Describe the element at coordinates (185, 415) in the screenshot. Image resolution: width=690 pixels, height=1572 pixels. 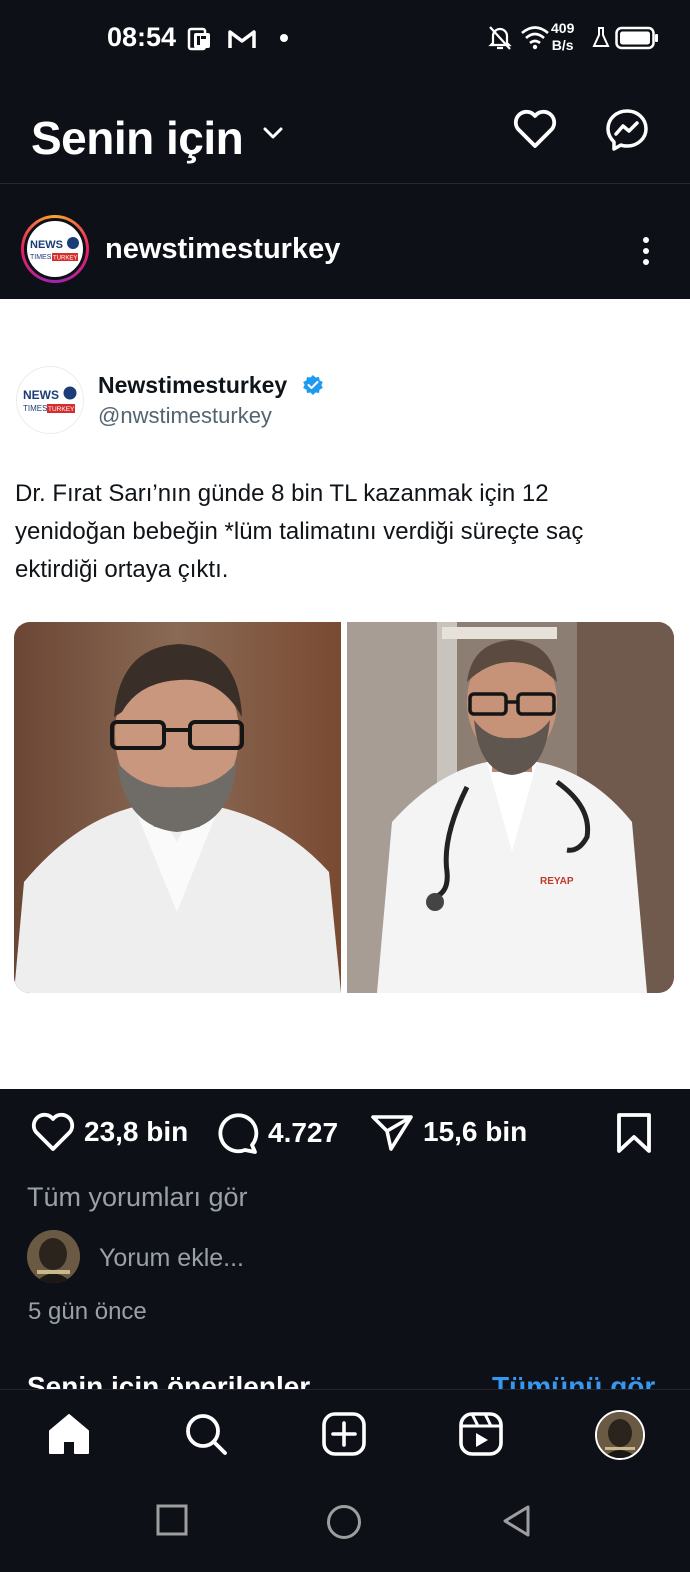
I see `tweet-handle: @nwstimesturkey` at that location.